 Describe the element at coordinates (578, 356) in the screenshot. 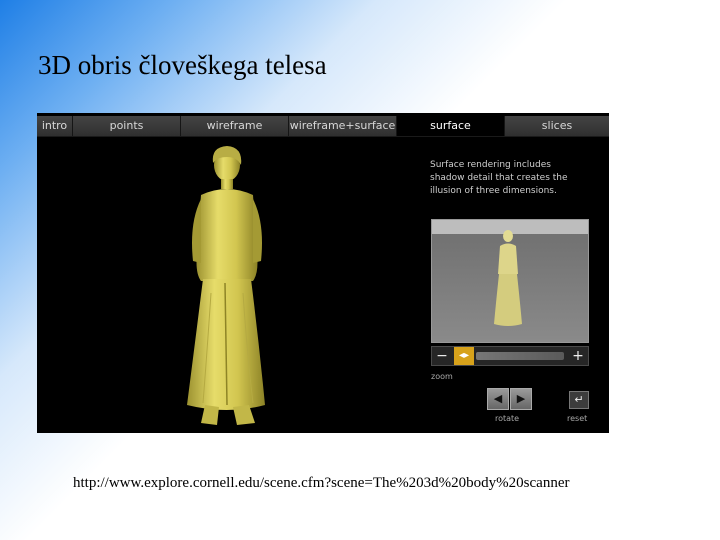

I see `zoom-in-button: +` at that location.